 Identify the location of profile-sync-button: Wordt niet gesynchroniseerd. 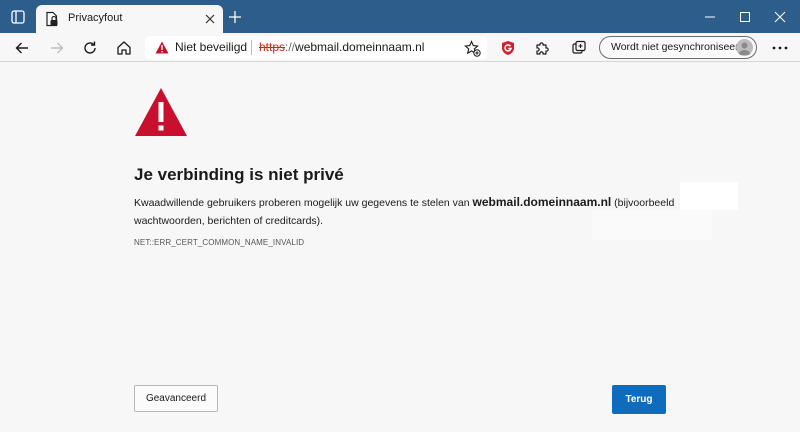
(678, 47).